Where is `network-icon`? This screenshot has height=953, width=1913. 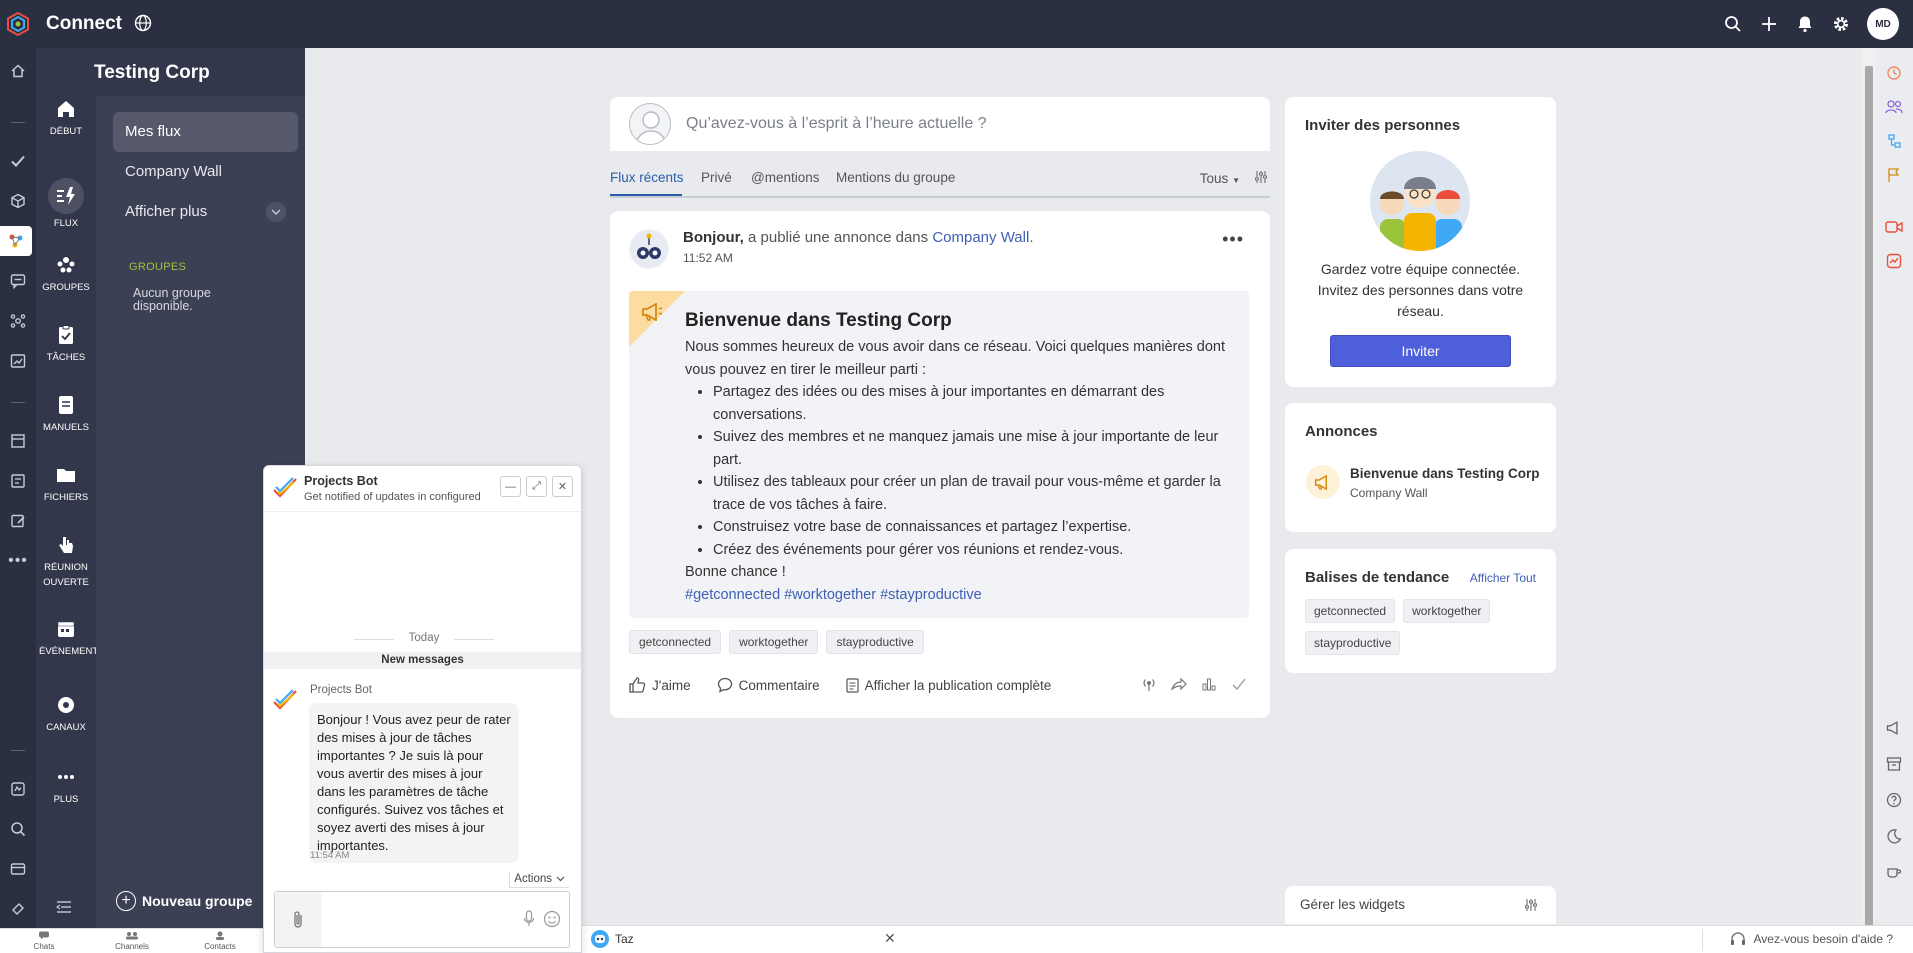
network-icon is located at coordinates (1894, 141).